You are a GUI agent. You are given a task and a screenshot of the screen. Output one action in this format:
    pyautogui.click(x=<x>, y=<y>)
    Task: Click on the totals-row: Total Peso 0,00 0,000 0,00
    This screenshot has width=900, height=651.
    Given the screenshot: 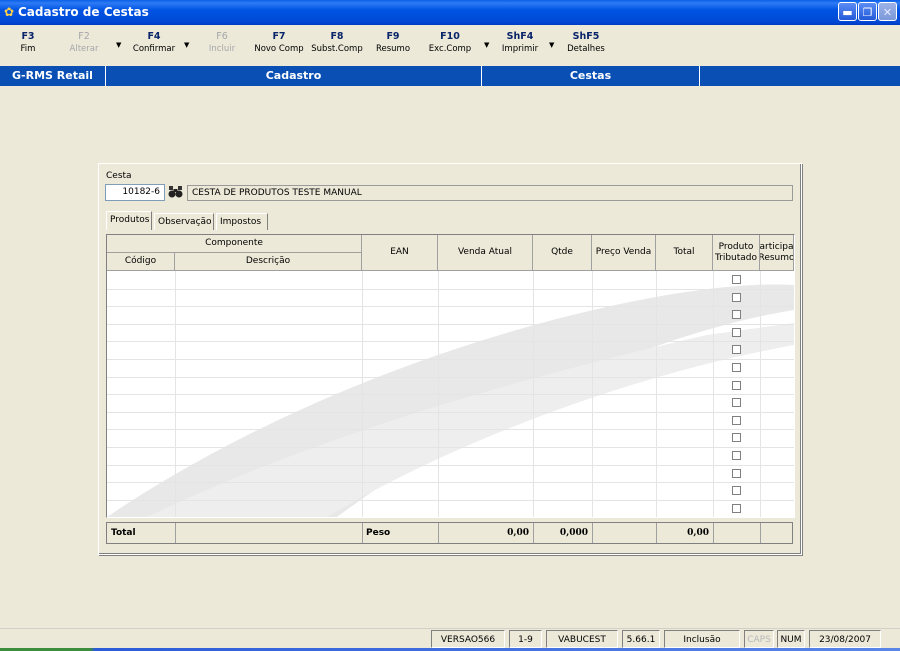 What is the action you would take?
    pyautogui.click(x=449, y=533)
    